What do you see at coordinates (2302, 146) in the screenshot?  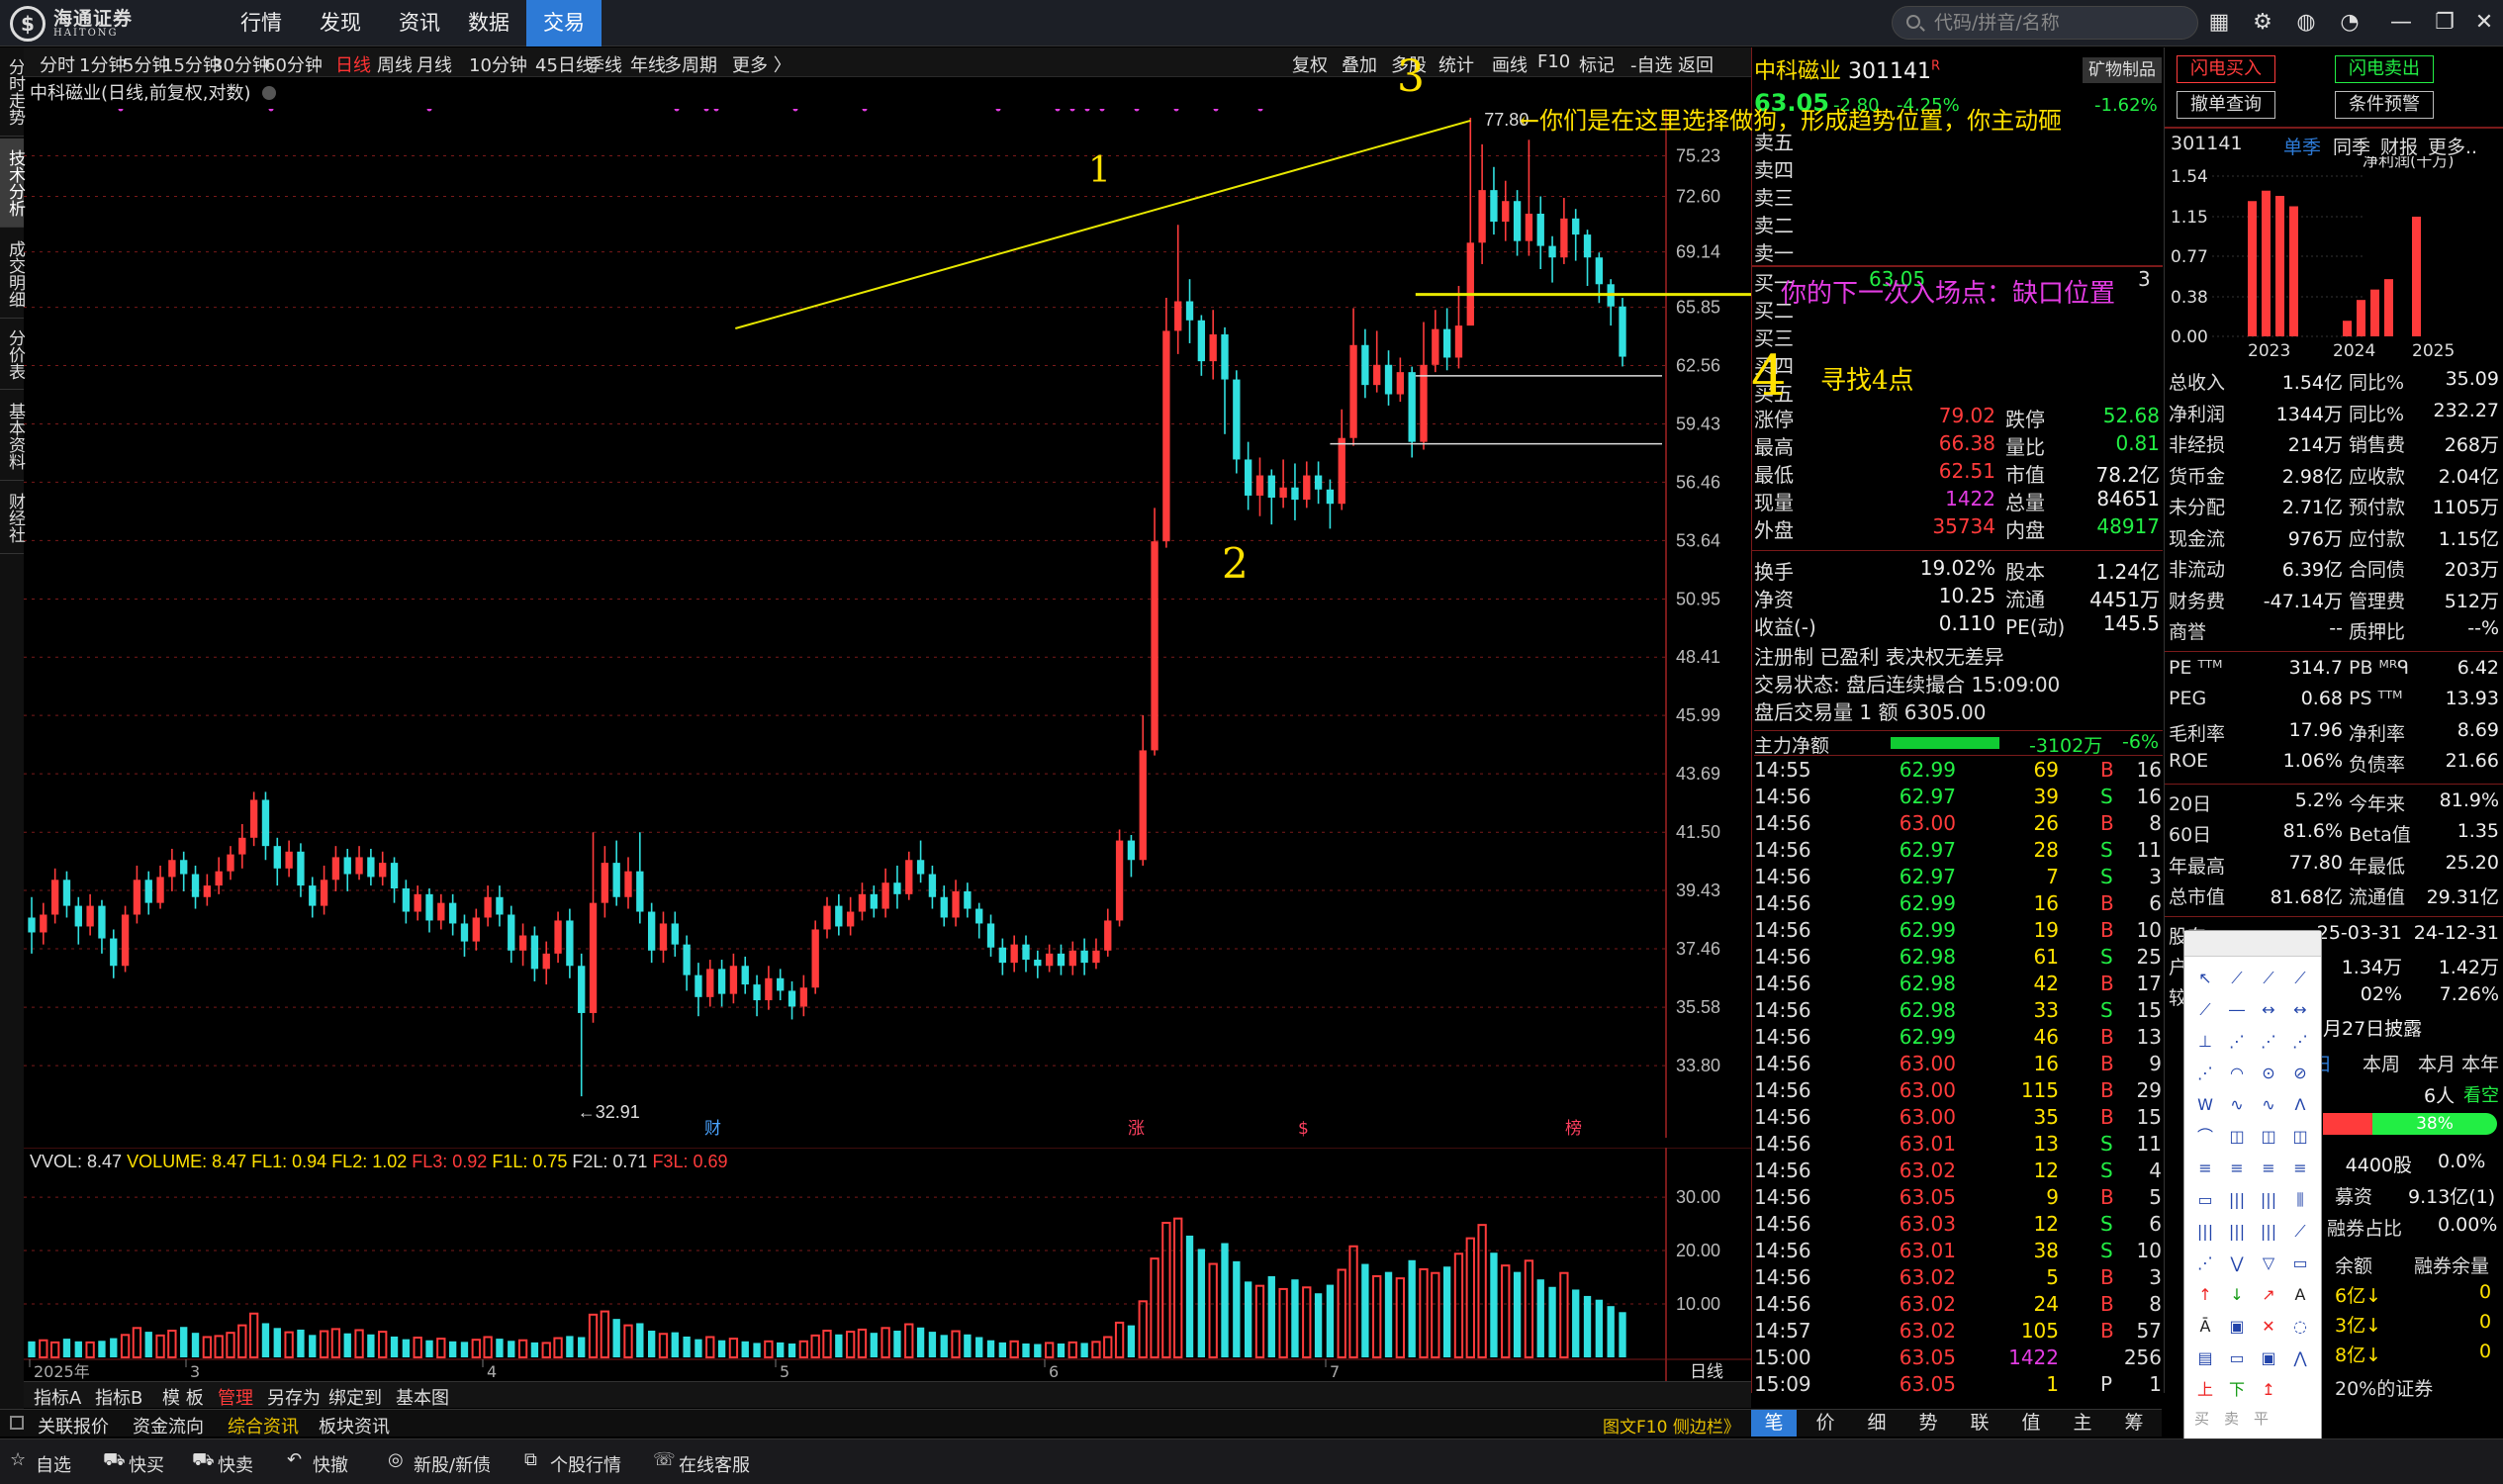 I see `fin-tab-quarter: 单季` at bounding box center [2302, 146].